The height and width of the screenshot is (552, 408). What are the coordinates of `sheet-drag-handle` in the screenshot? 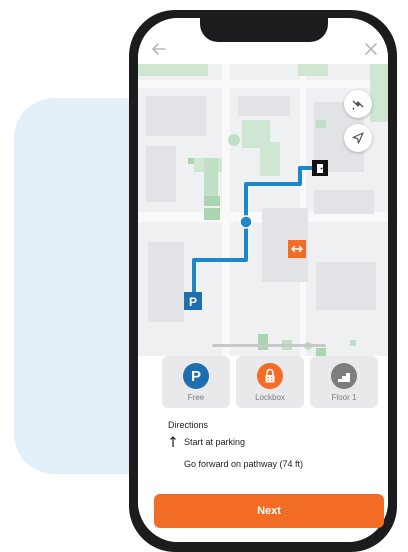 It's located at (269, 345).